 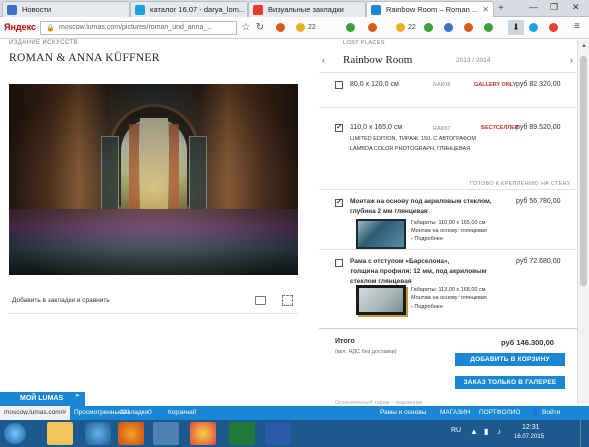 I want to click on add-to-bookmarks-link: Добавить в закладки и сравнить, so click(x=61, y=300).